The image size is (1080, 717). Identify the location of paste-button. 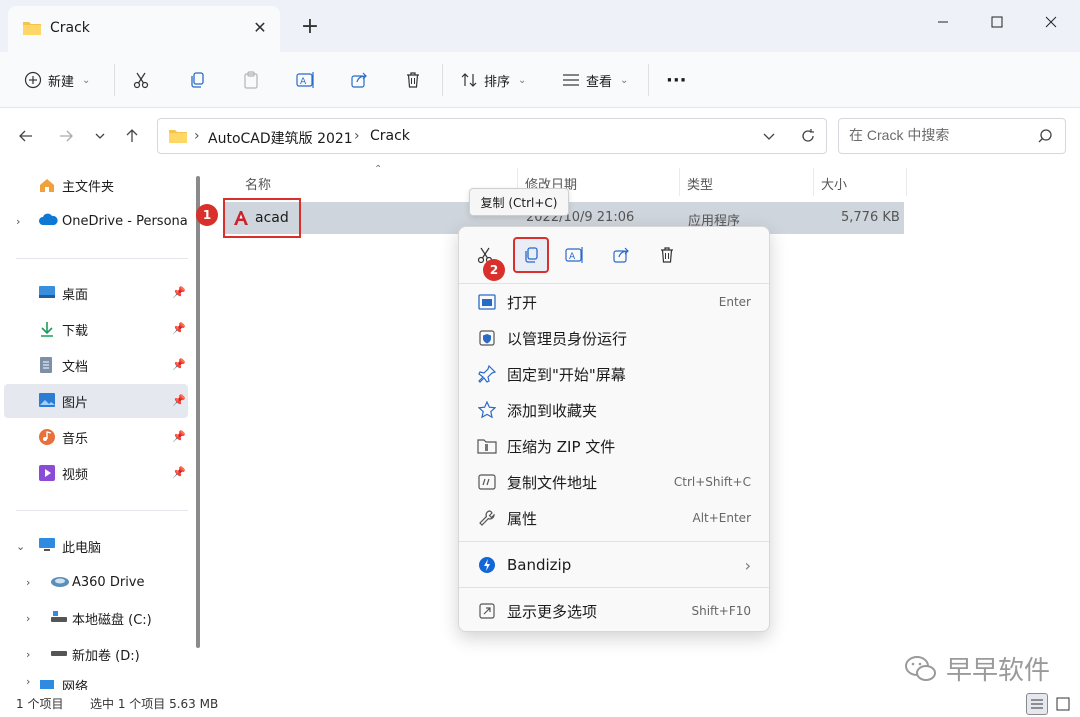
(251, 80).